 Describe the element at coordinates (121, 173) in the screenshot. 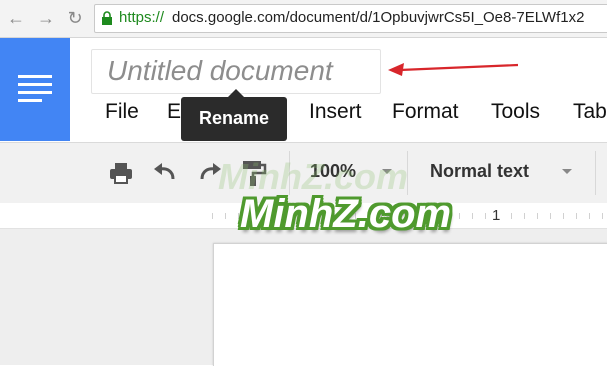

I see `print-icon` at that location.